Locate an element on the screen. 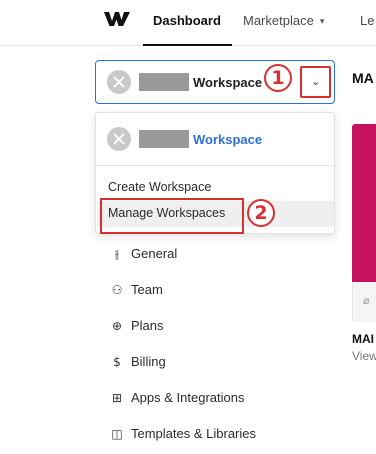 The width and height of the screenshot is (376, 454). sliders-icon: ⫲ is located at coordinates (117, 254).